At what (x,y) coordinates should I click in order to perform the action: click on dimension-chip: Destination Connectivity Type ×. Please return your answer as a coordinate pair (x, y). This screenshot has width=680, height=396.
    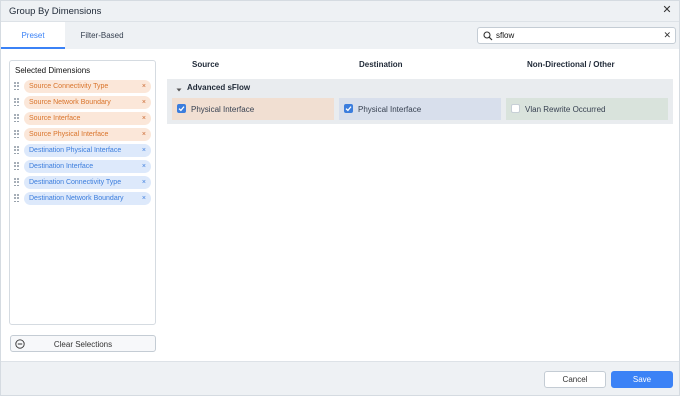
    Looking at the image, I should click on (87, 182).